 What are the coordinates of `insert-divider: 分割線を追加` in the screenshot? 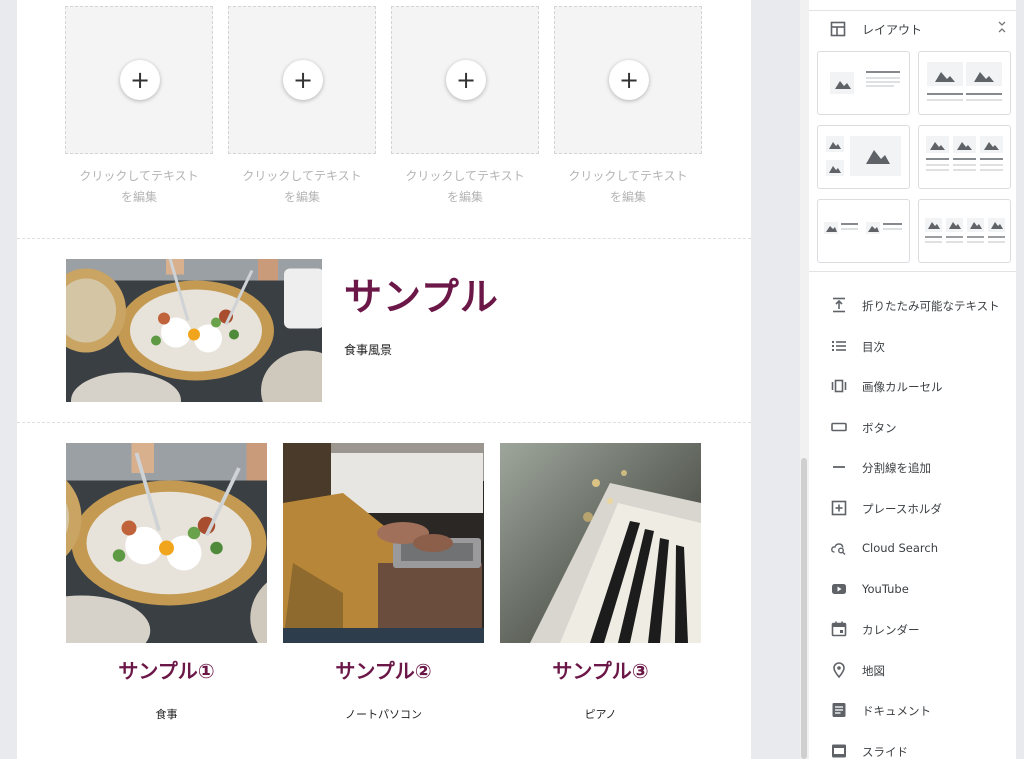 It's located at (912, 467).